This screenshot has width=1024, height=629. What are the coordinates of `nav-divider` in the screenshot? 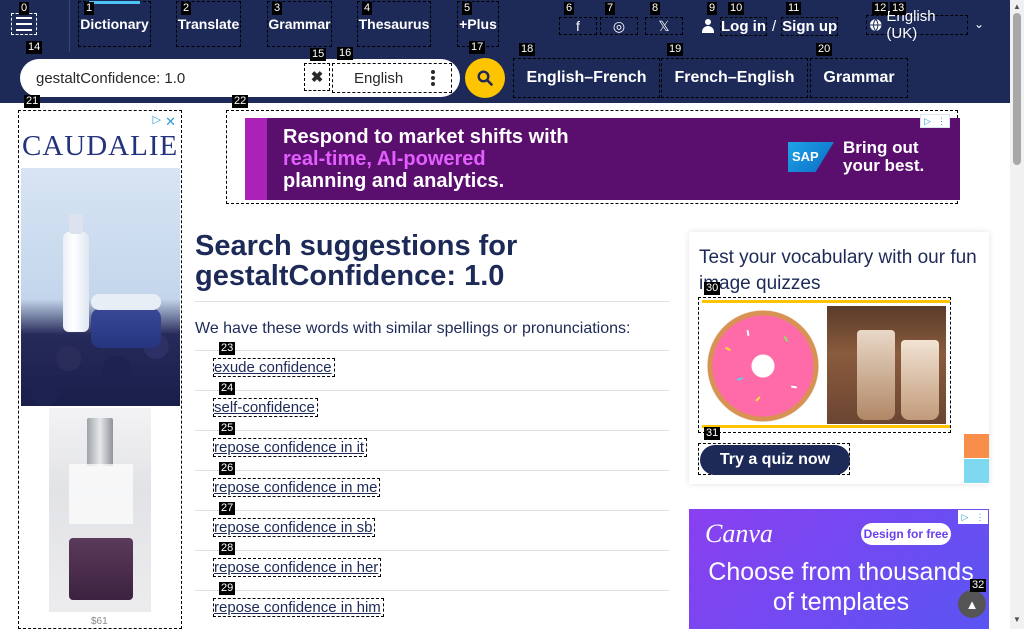 It's located at (69, 26).